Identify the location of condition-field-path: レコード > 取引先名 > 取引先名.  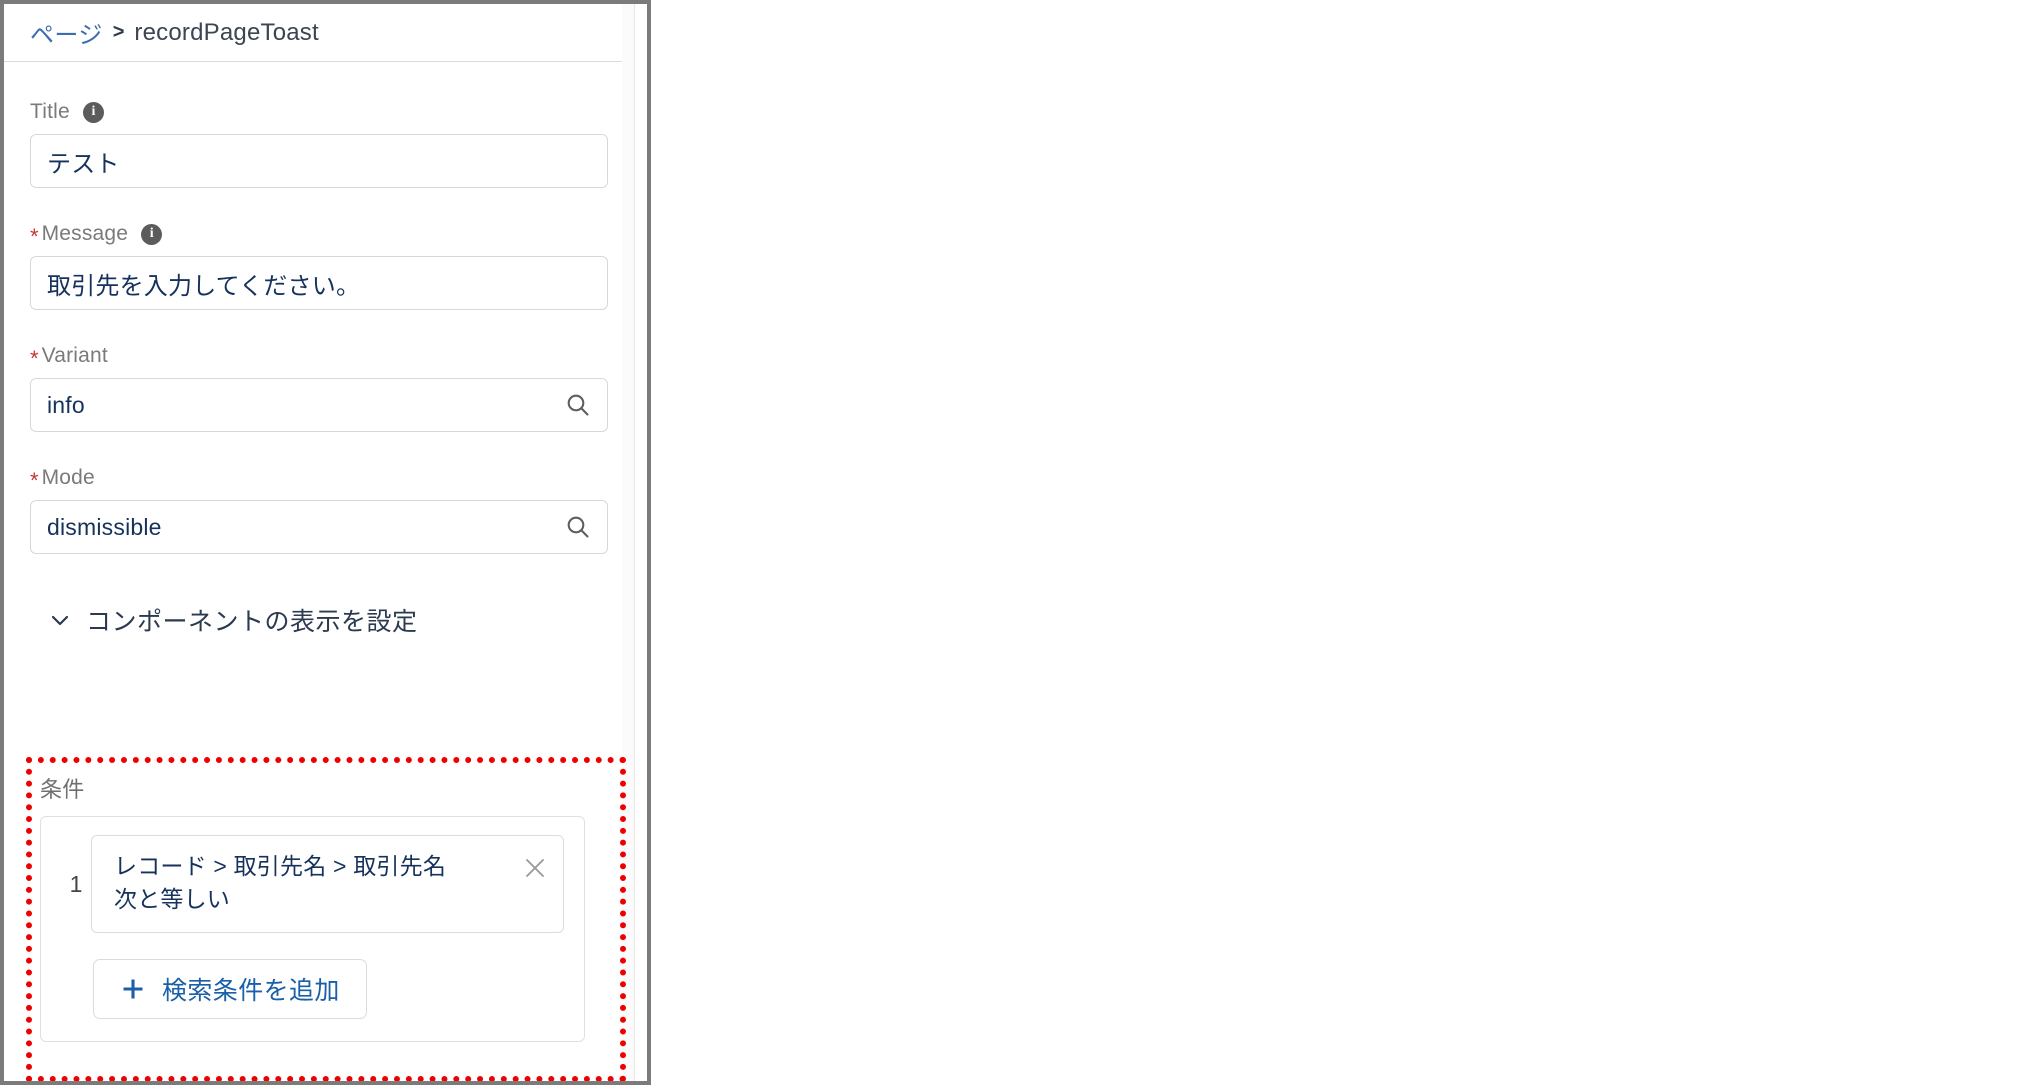
(280, 866).